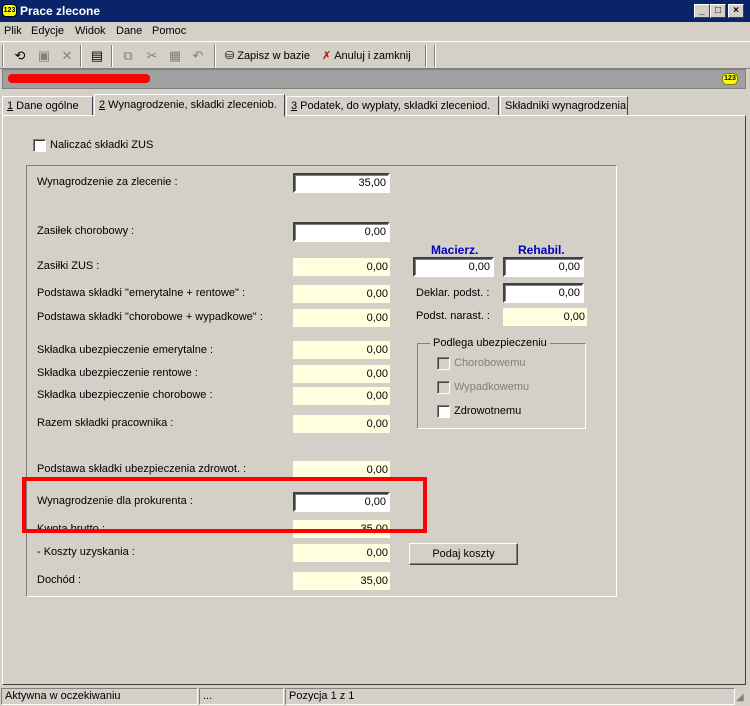  What do you see at coordinates (128, 56) in the screenshot?
I see `copy-icon: ⧉` at bounding box center [128, 56].